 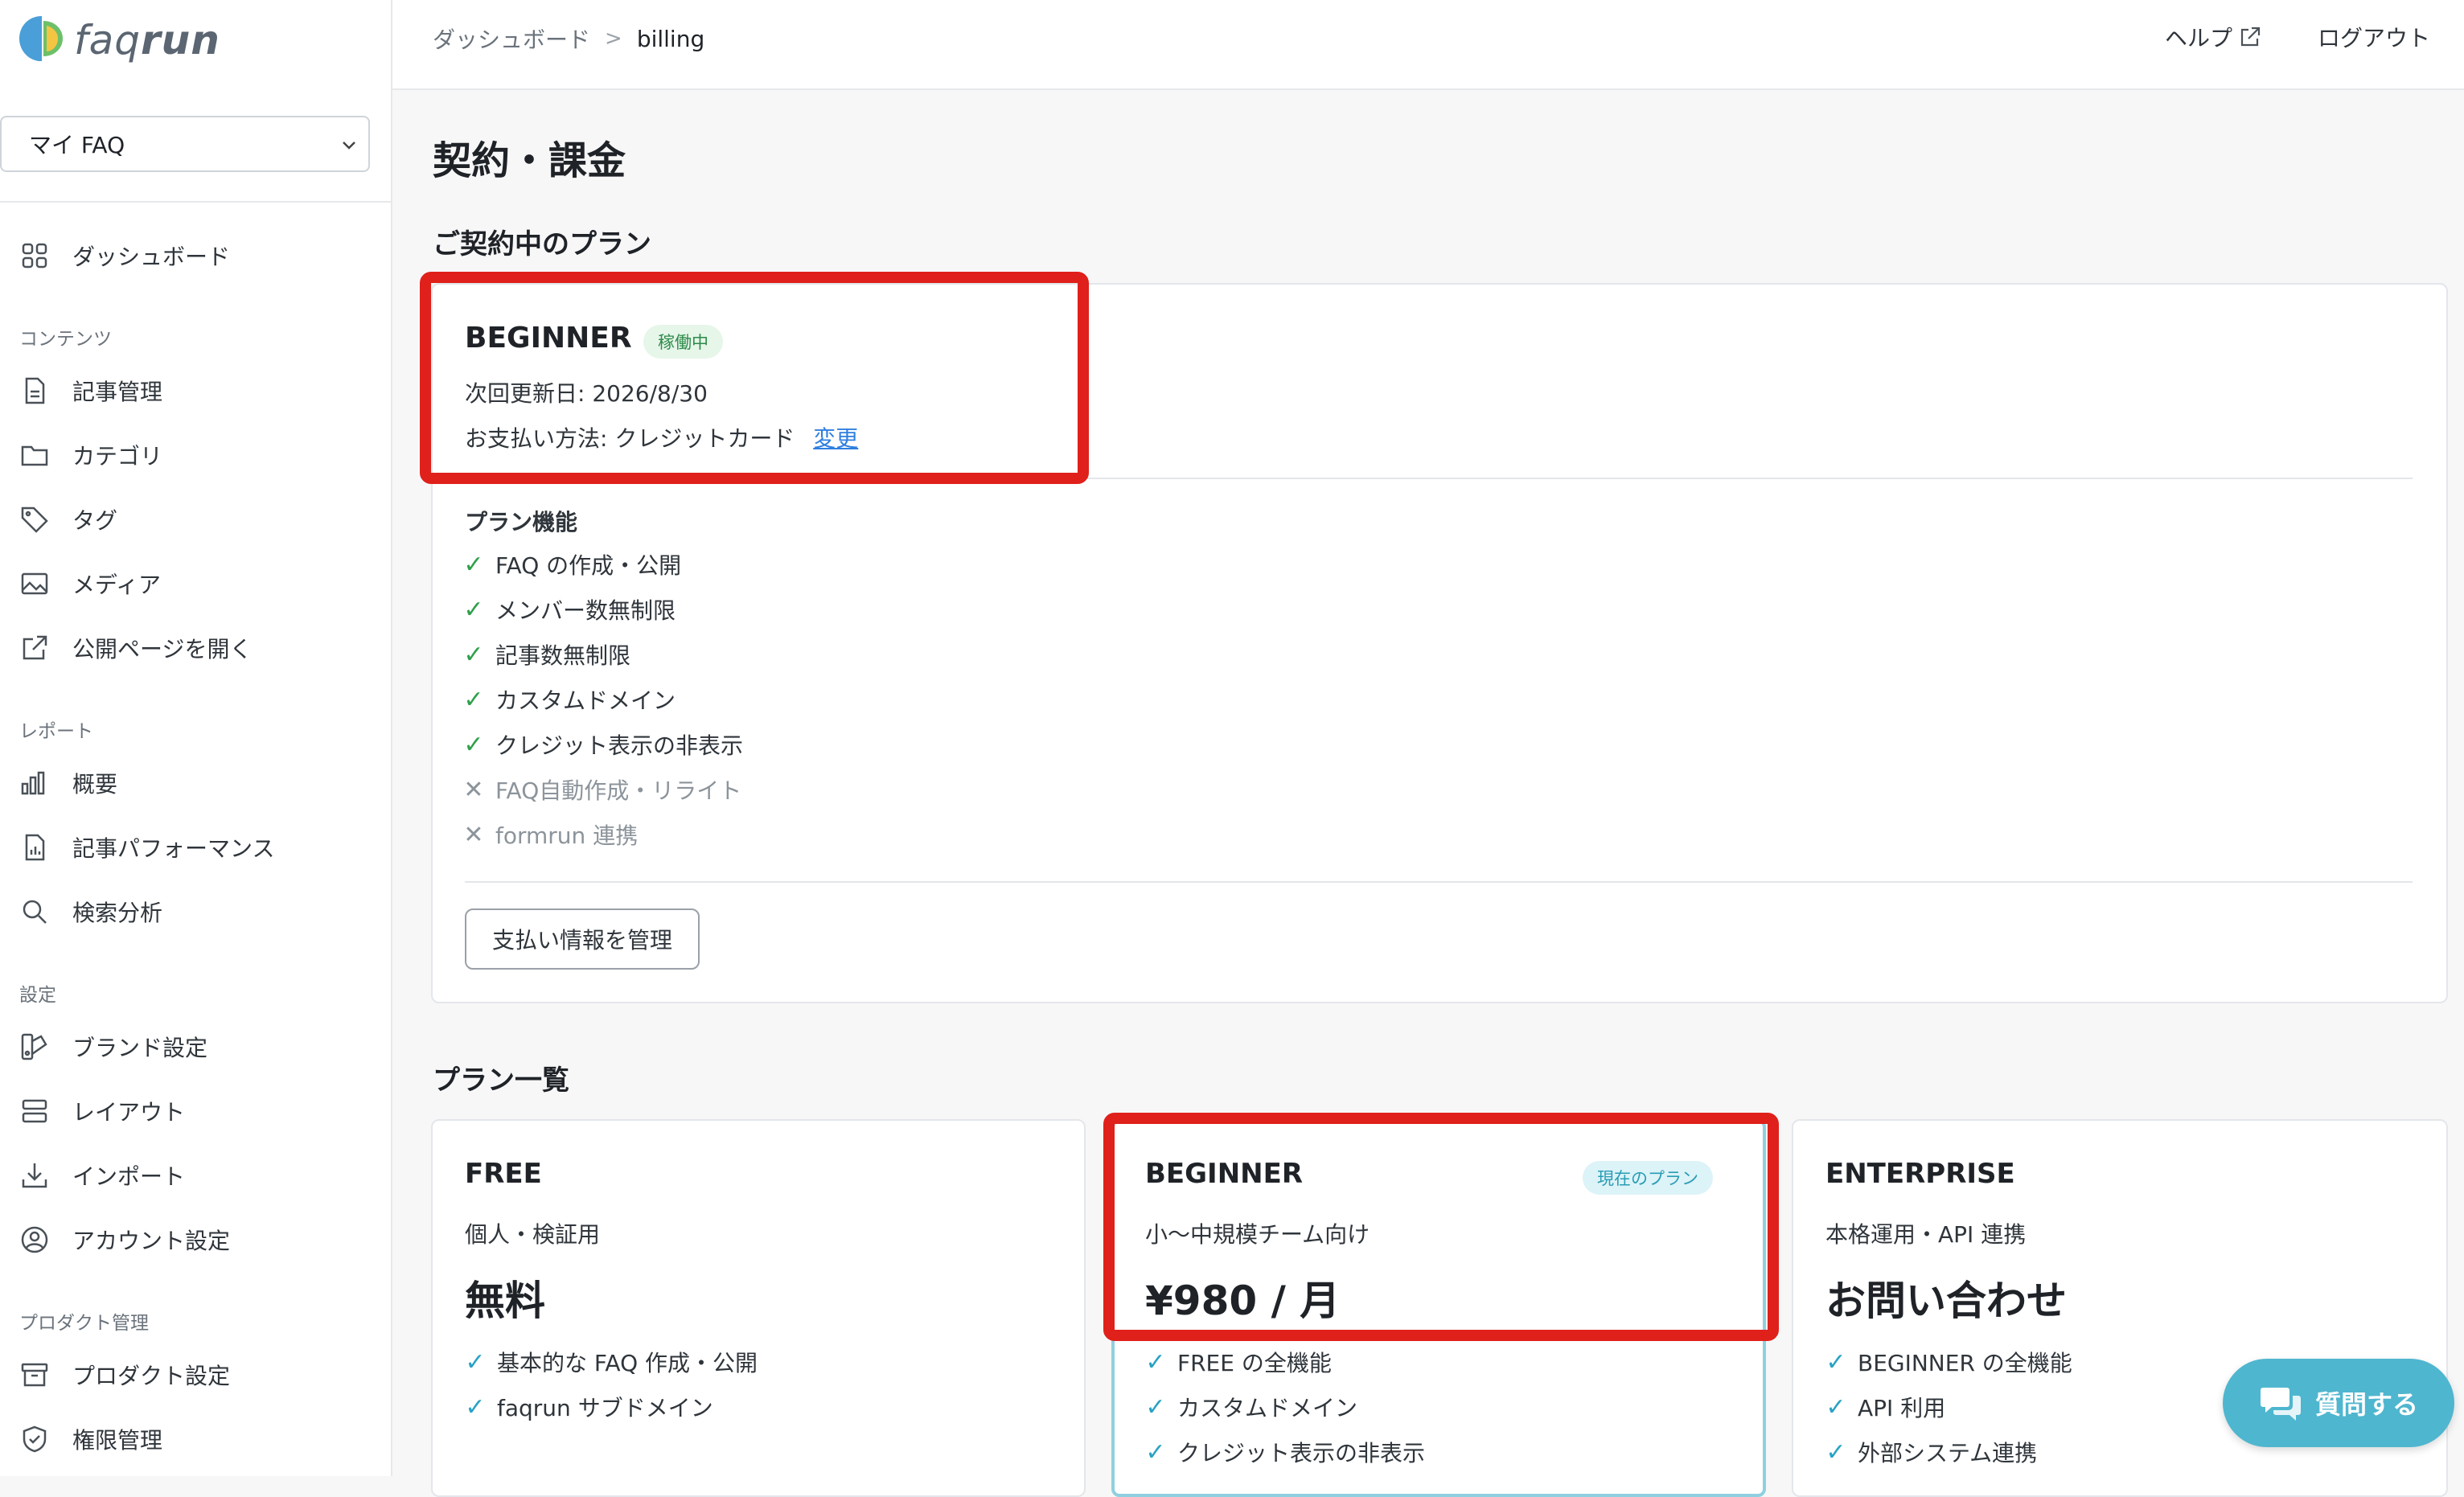 I want to click on plan-subtitle: 小〜中規模チーム向け, so click(x=1257, y=1234).